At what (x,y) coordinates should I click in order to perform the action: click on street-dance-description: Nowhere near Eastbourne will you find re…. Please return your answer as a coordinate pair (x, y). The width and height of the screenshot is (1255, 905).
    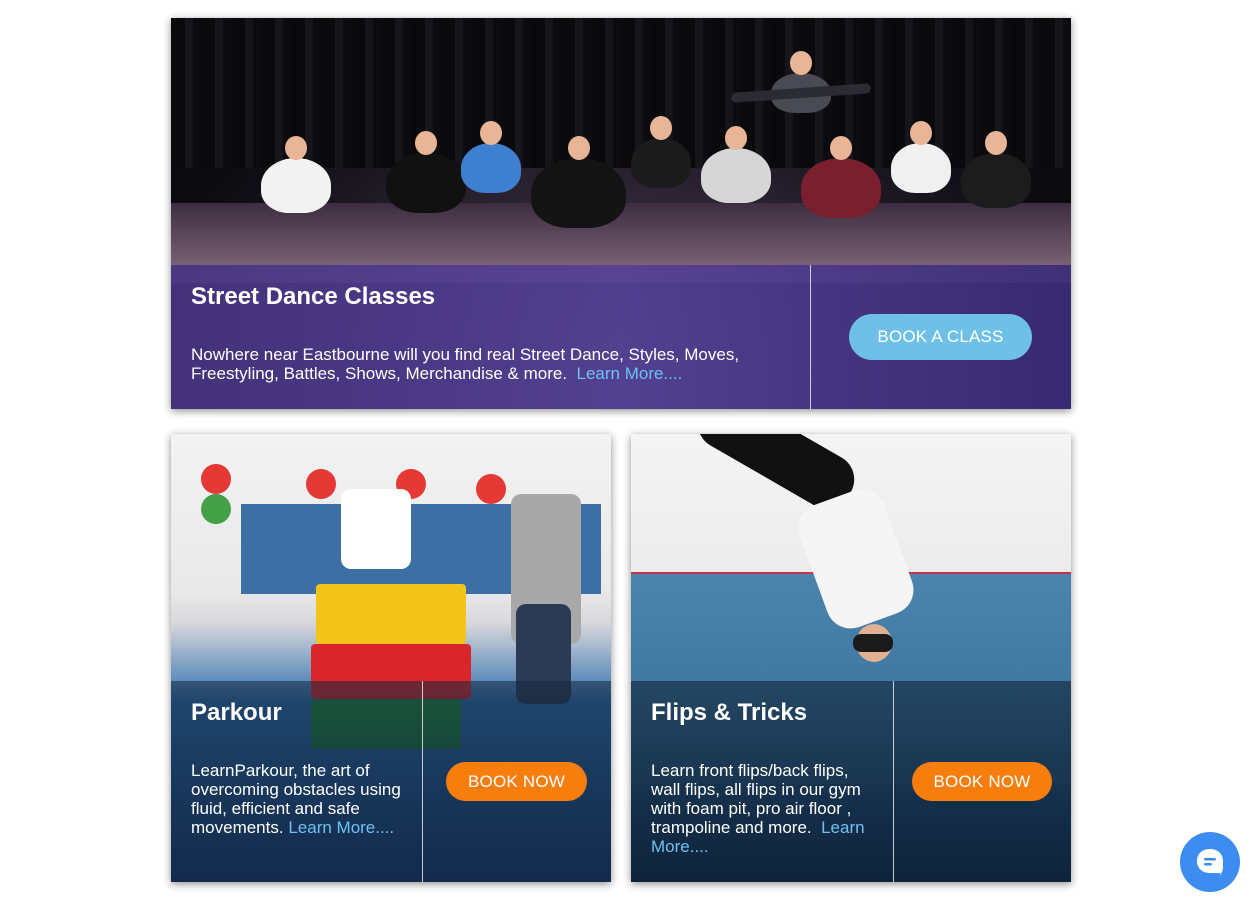
    Looking at the image, I should click on (491, 364).